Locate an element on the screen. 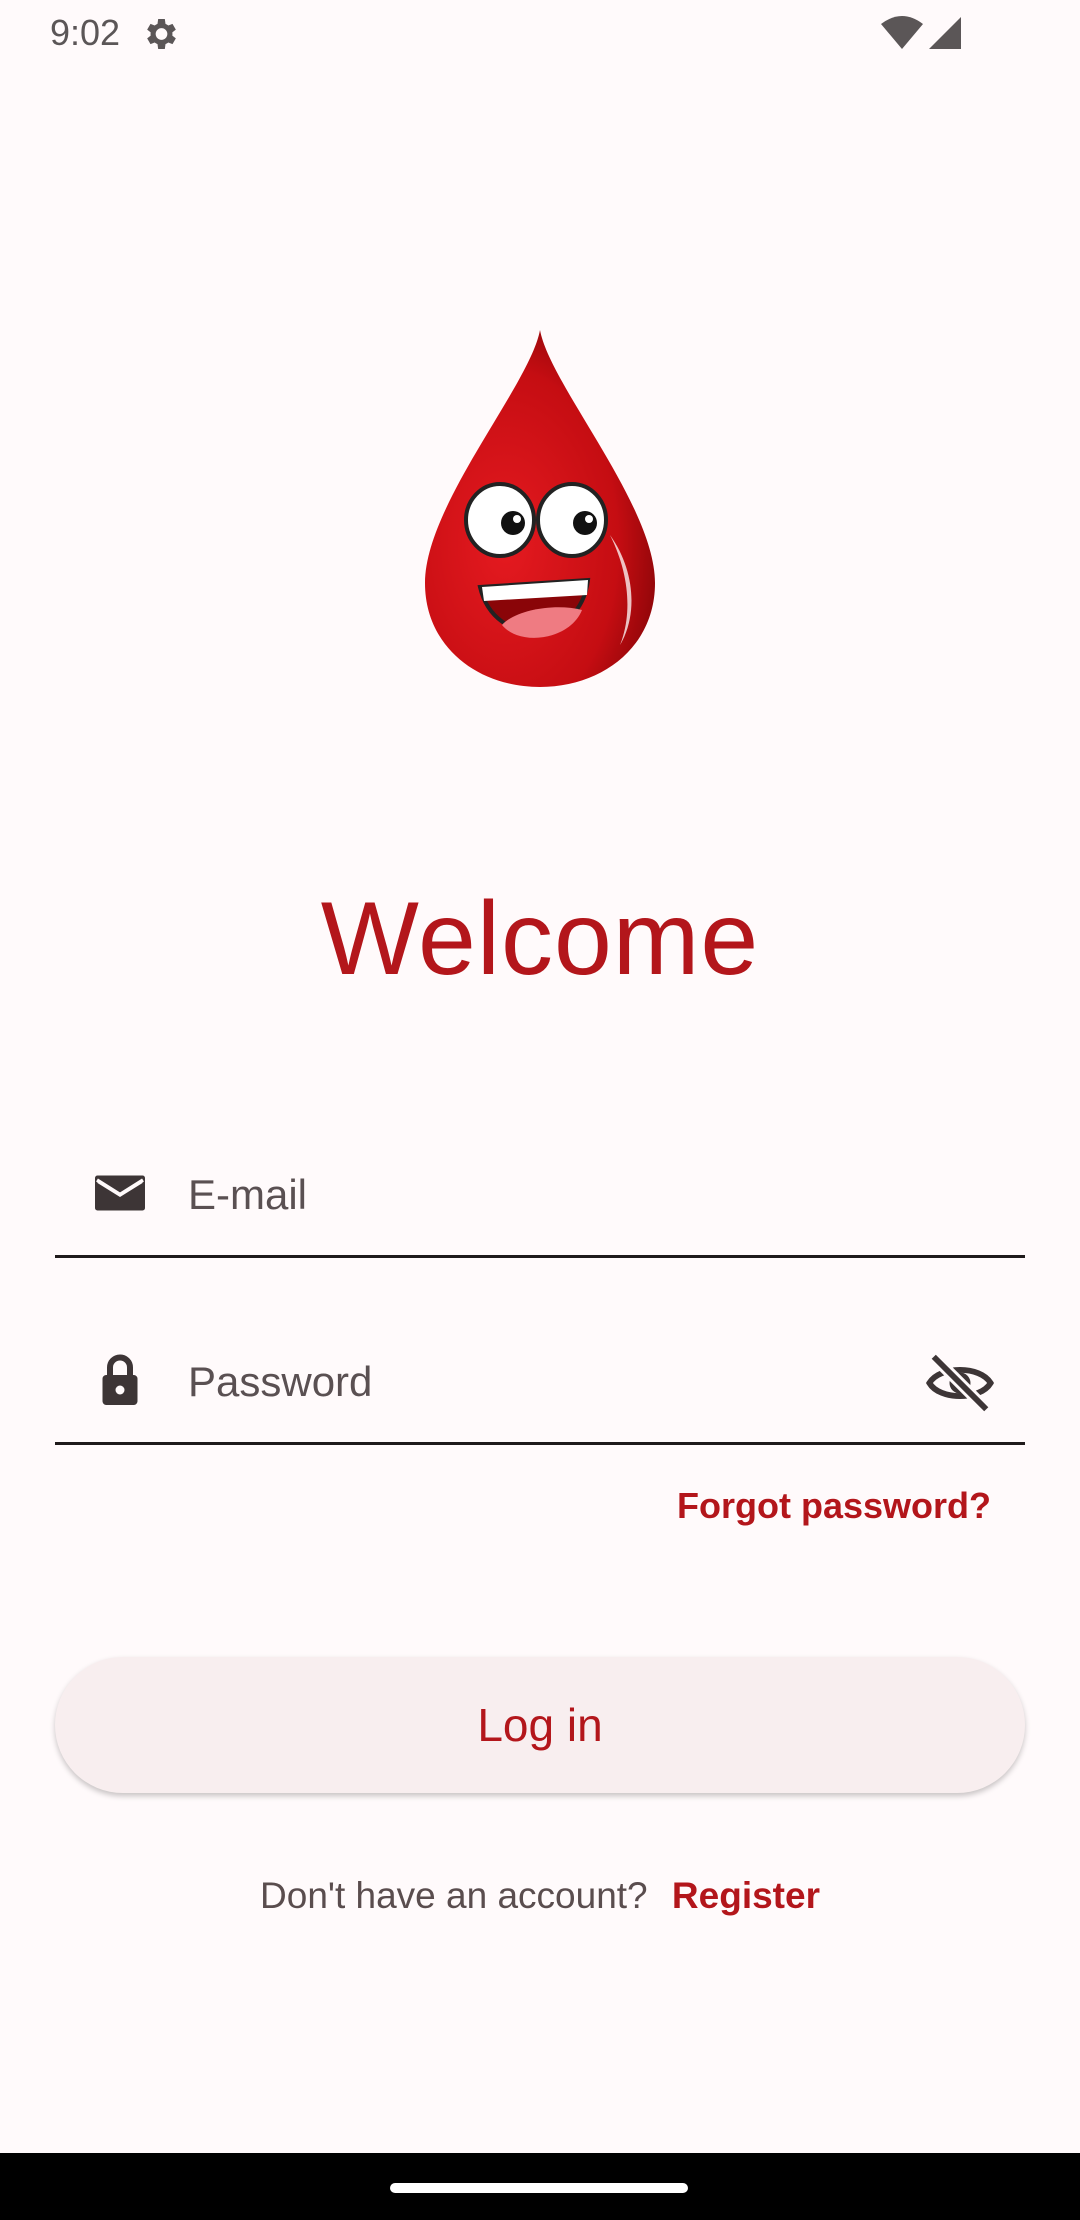 The width and height of the screenshot is (1080, 2220). gear-icon is located at coordinates (161, 34).